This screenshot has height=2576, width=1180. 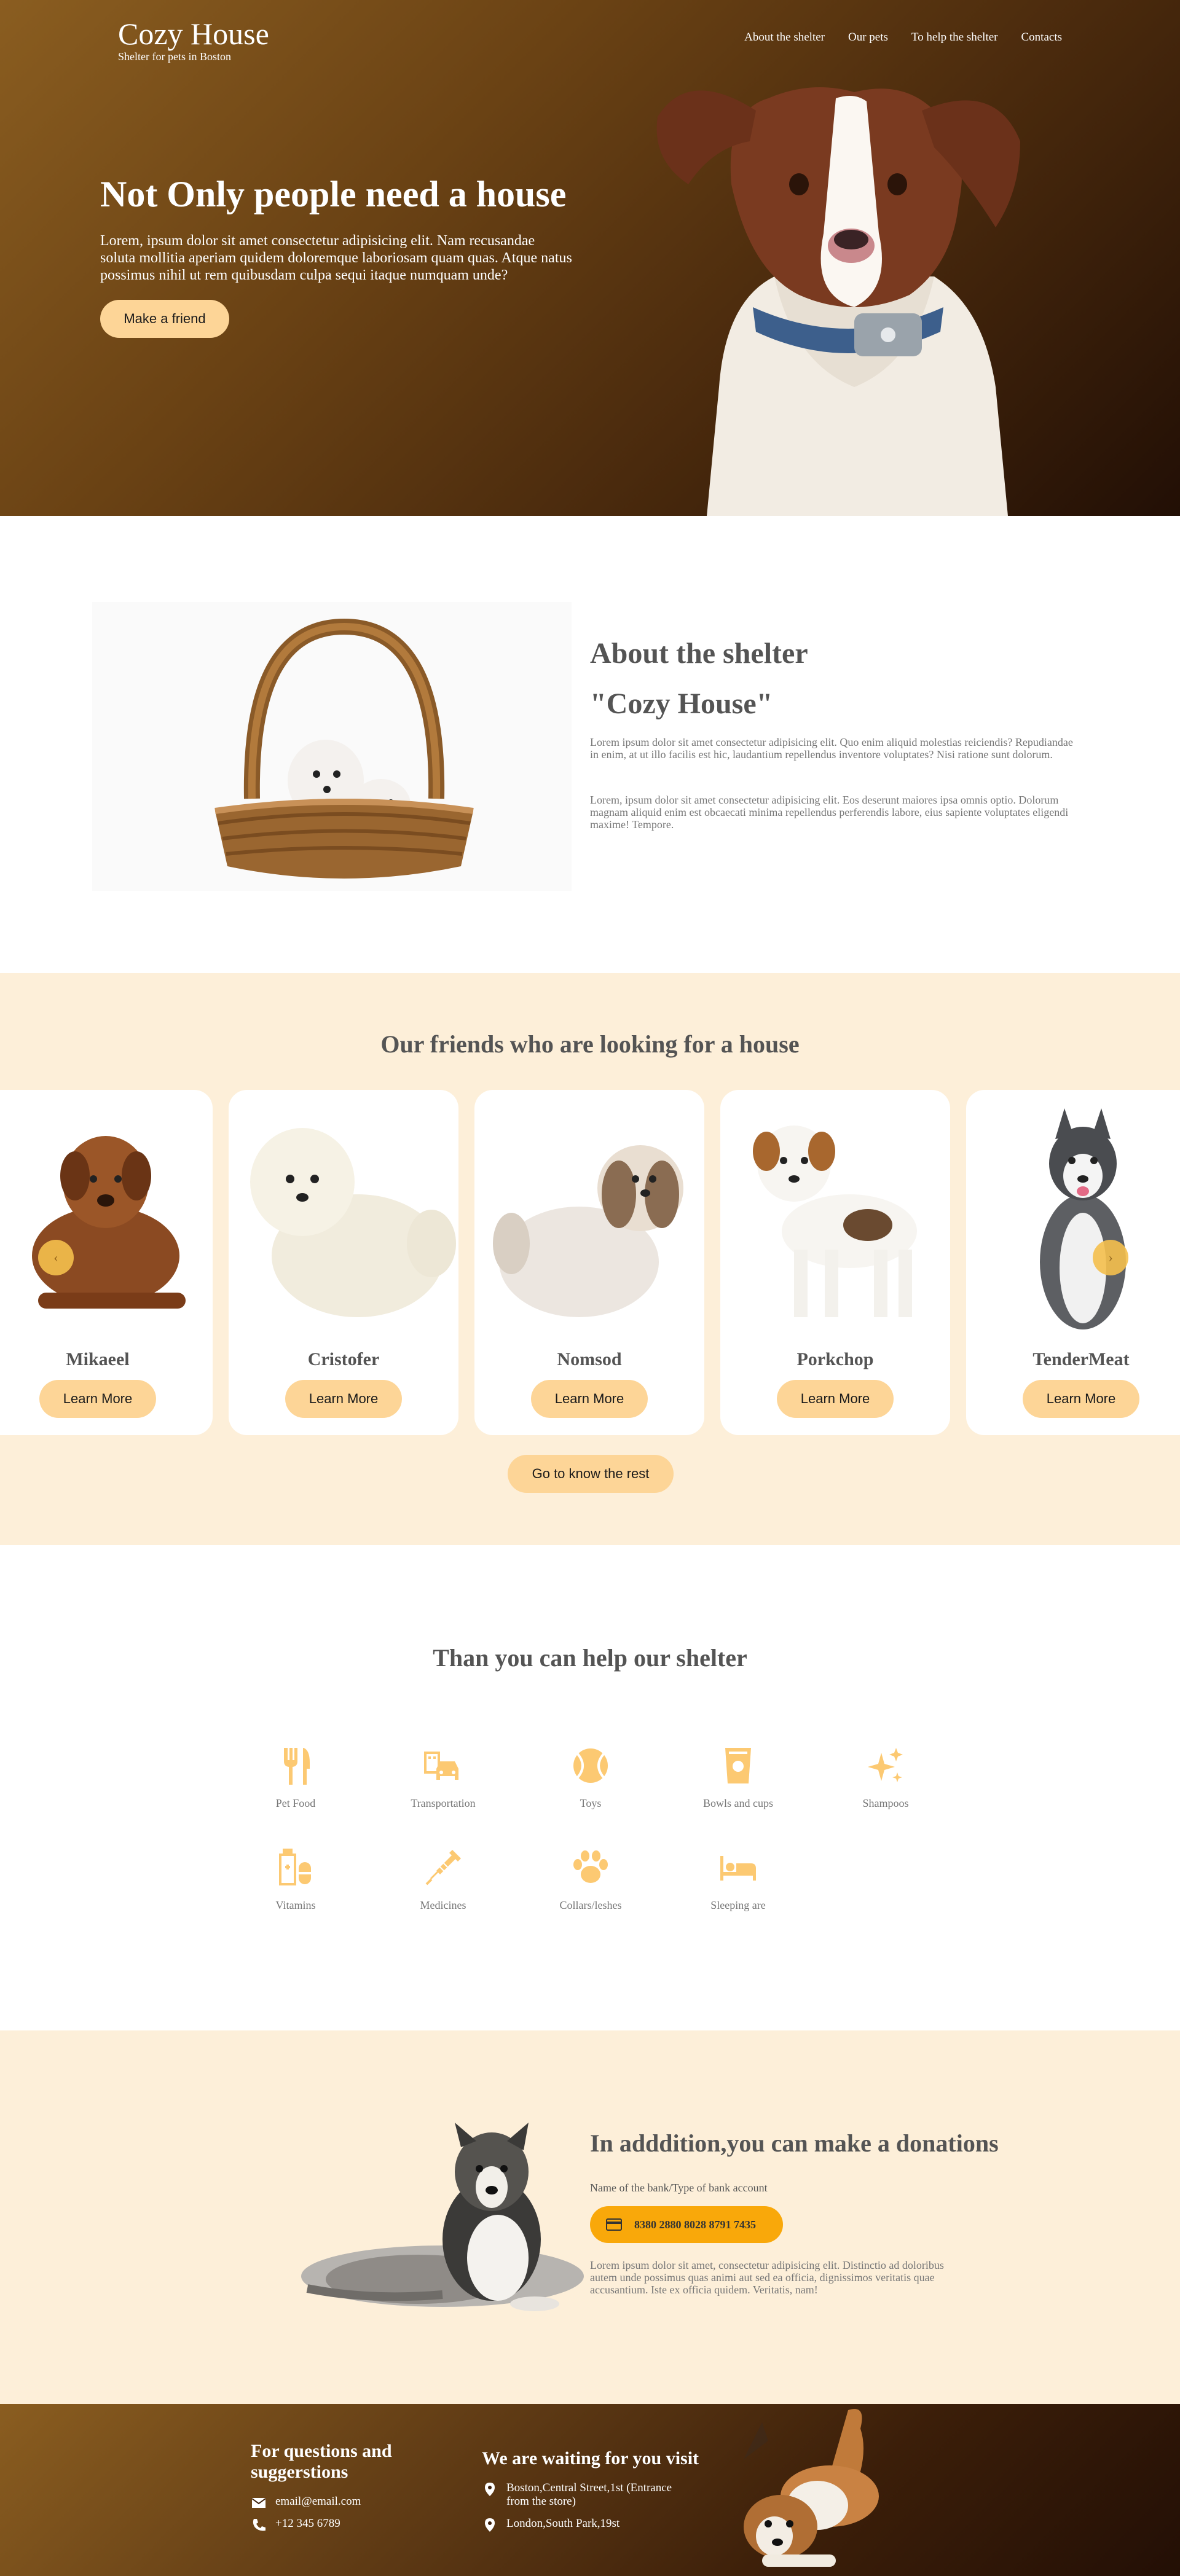 What do you see at coordinates (308, 2523) in the screenshot?
I see `footer-phone-text: +12 345 6789` at bounding box center [308, 2523].